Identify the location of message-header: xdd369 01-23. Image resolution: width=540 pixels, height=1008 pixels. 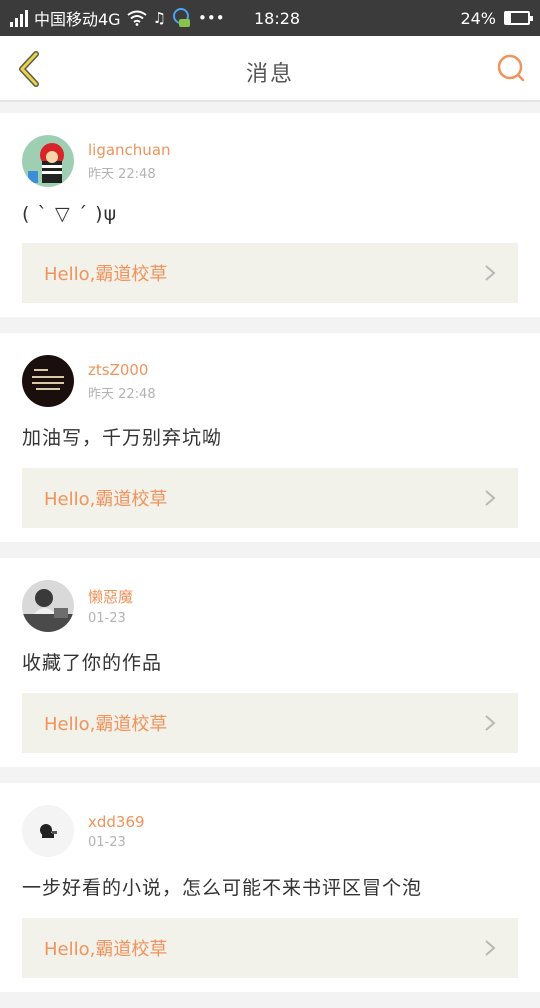
(270, 831).